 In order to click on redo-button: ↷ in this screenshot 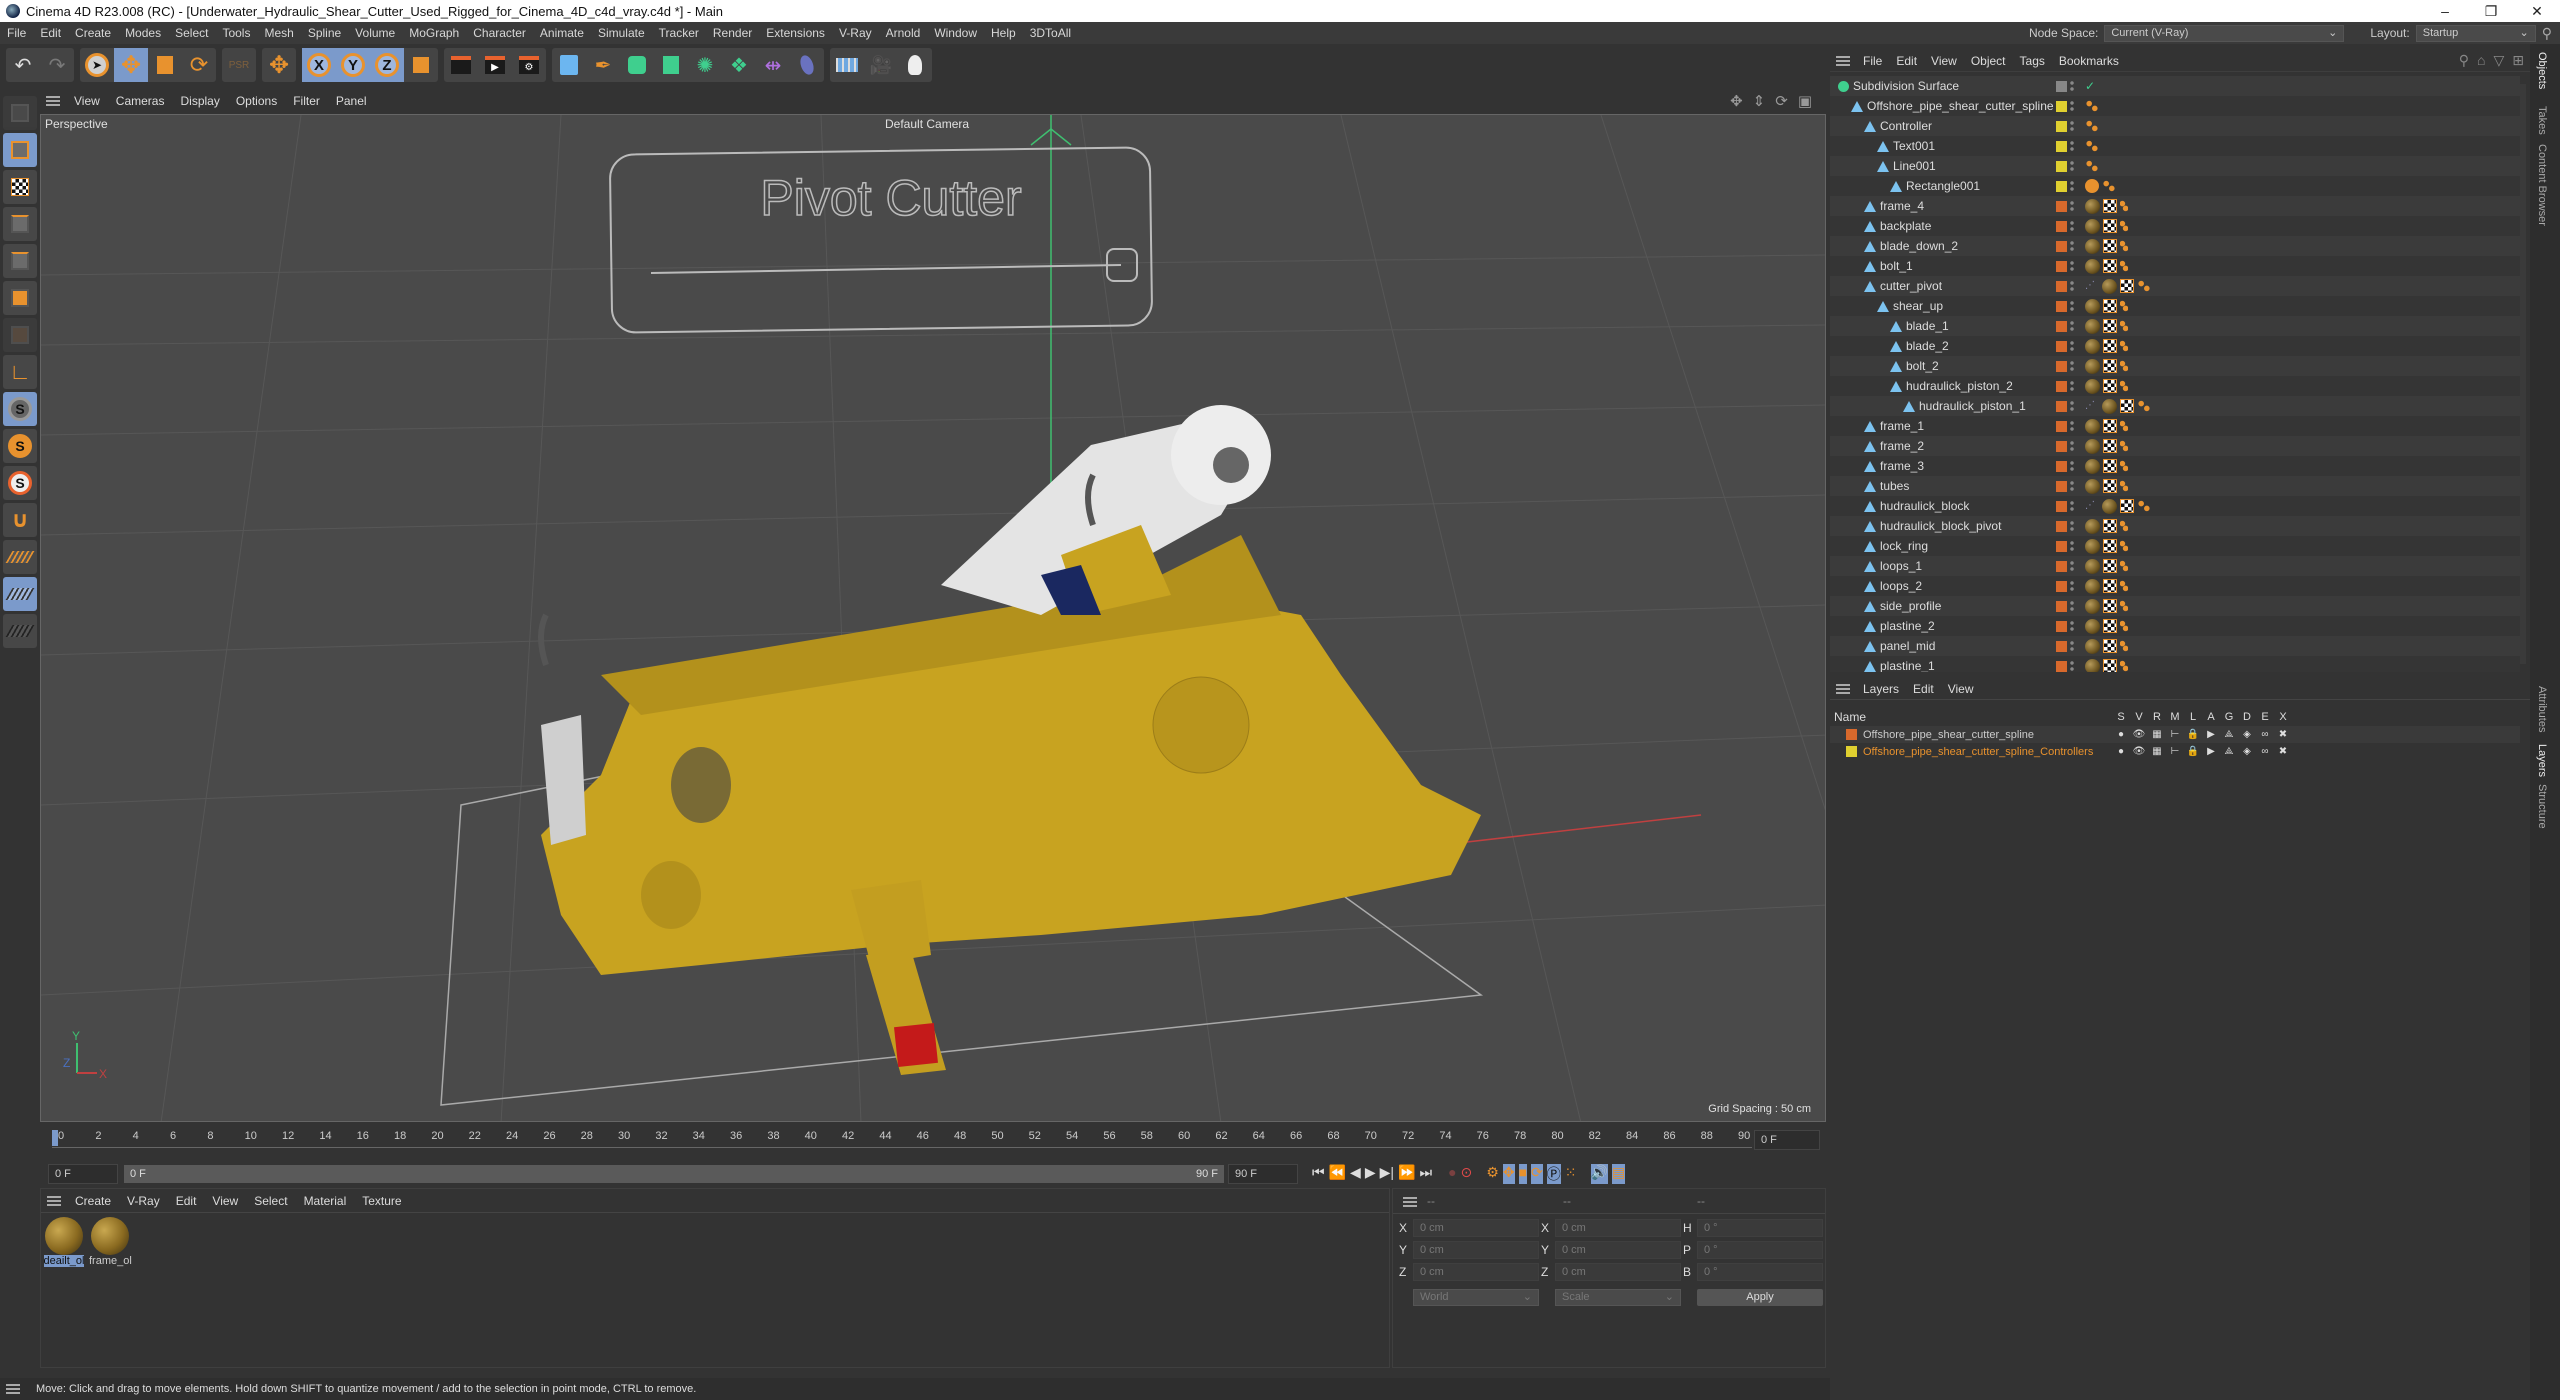, I will do `click(57, 65)`.